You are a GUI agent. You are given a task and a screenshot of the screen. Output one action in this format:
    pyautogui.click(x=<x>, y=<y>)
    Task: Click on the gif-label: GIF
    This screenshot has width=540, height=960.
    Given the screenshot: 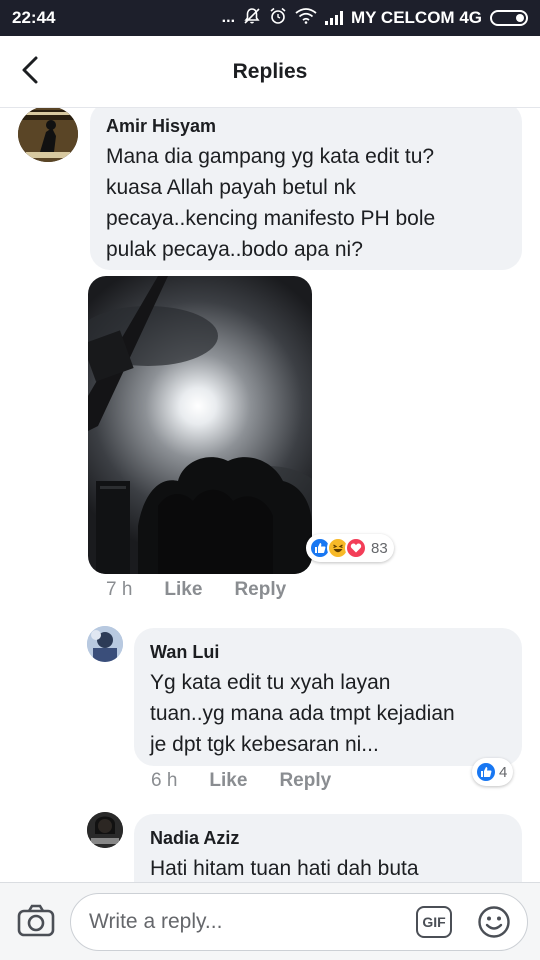 What is the action you would take?
    pyautogui.click(x=434, y=922)
    